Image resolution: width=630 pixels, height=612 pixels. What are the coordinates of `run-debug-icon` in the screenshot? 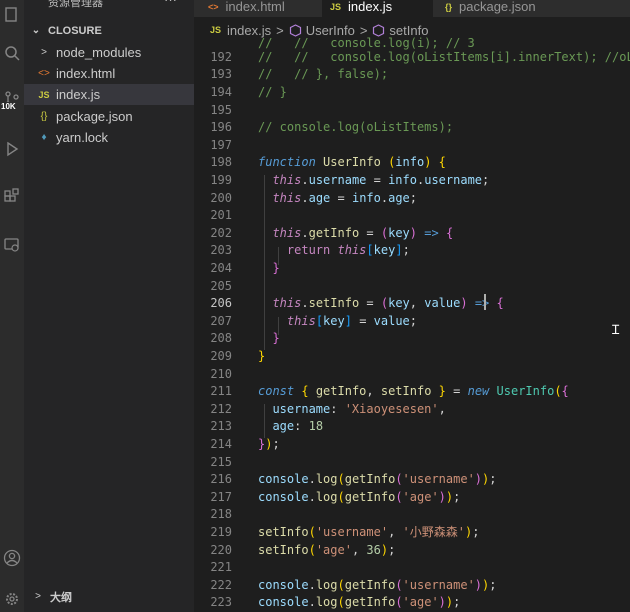 It's located at (12, 149).